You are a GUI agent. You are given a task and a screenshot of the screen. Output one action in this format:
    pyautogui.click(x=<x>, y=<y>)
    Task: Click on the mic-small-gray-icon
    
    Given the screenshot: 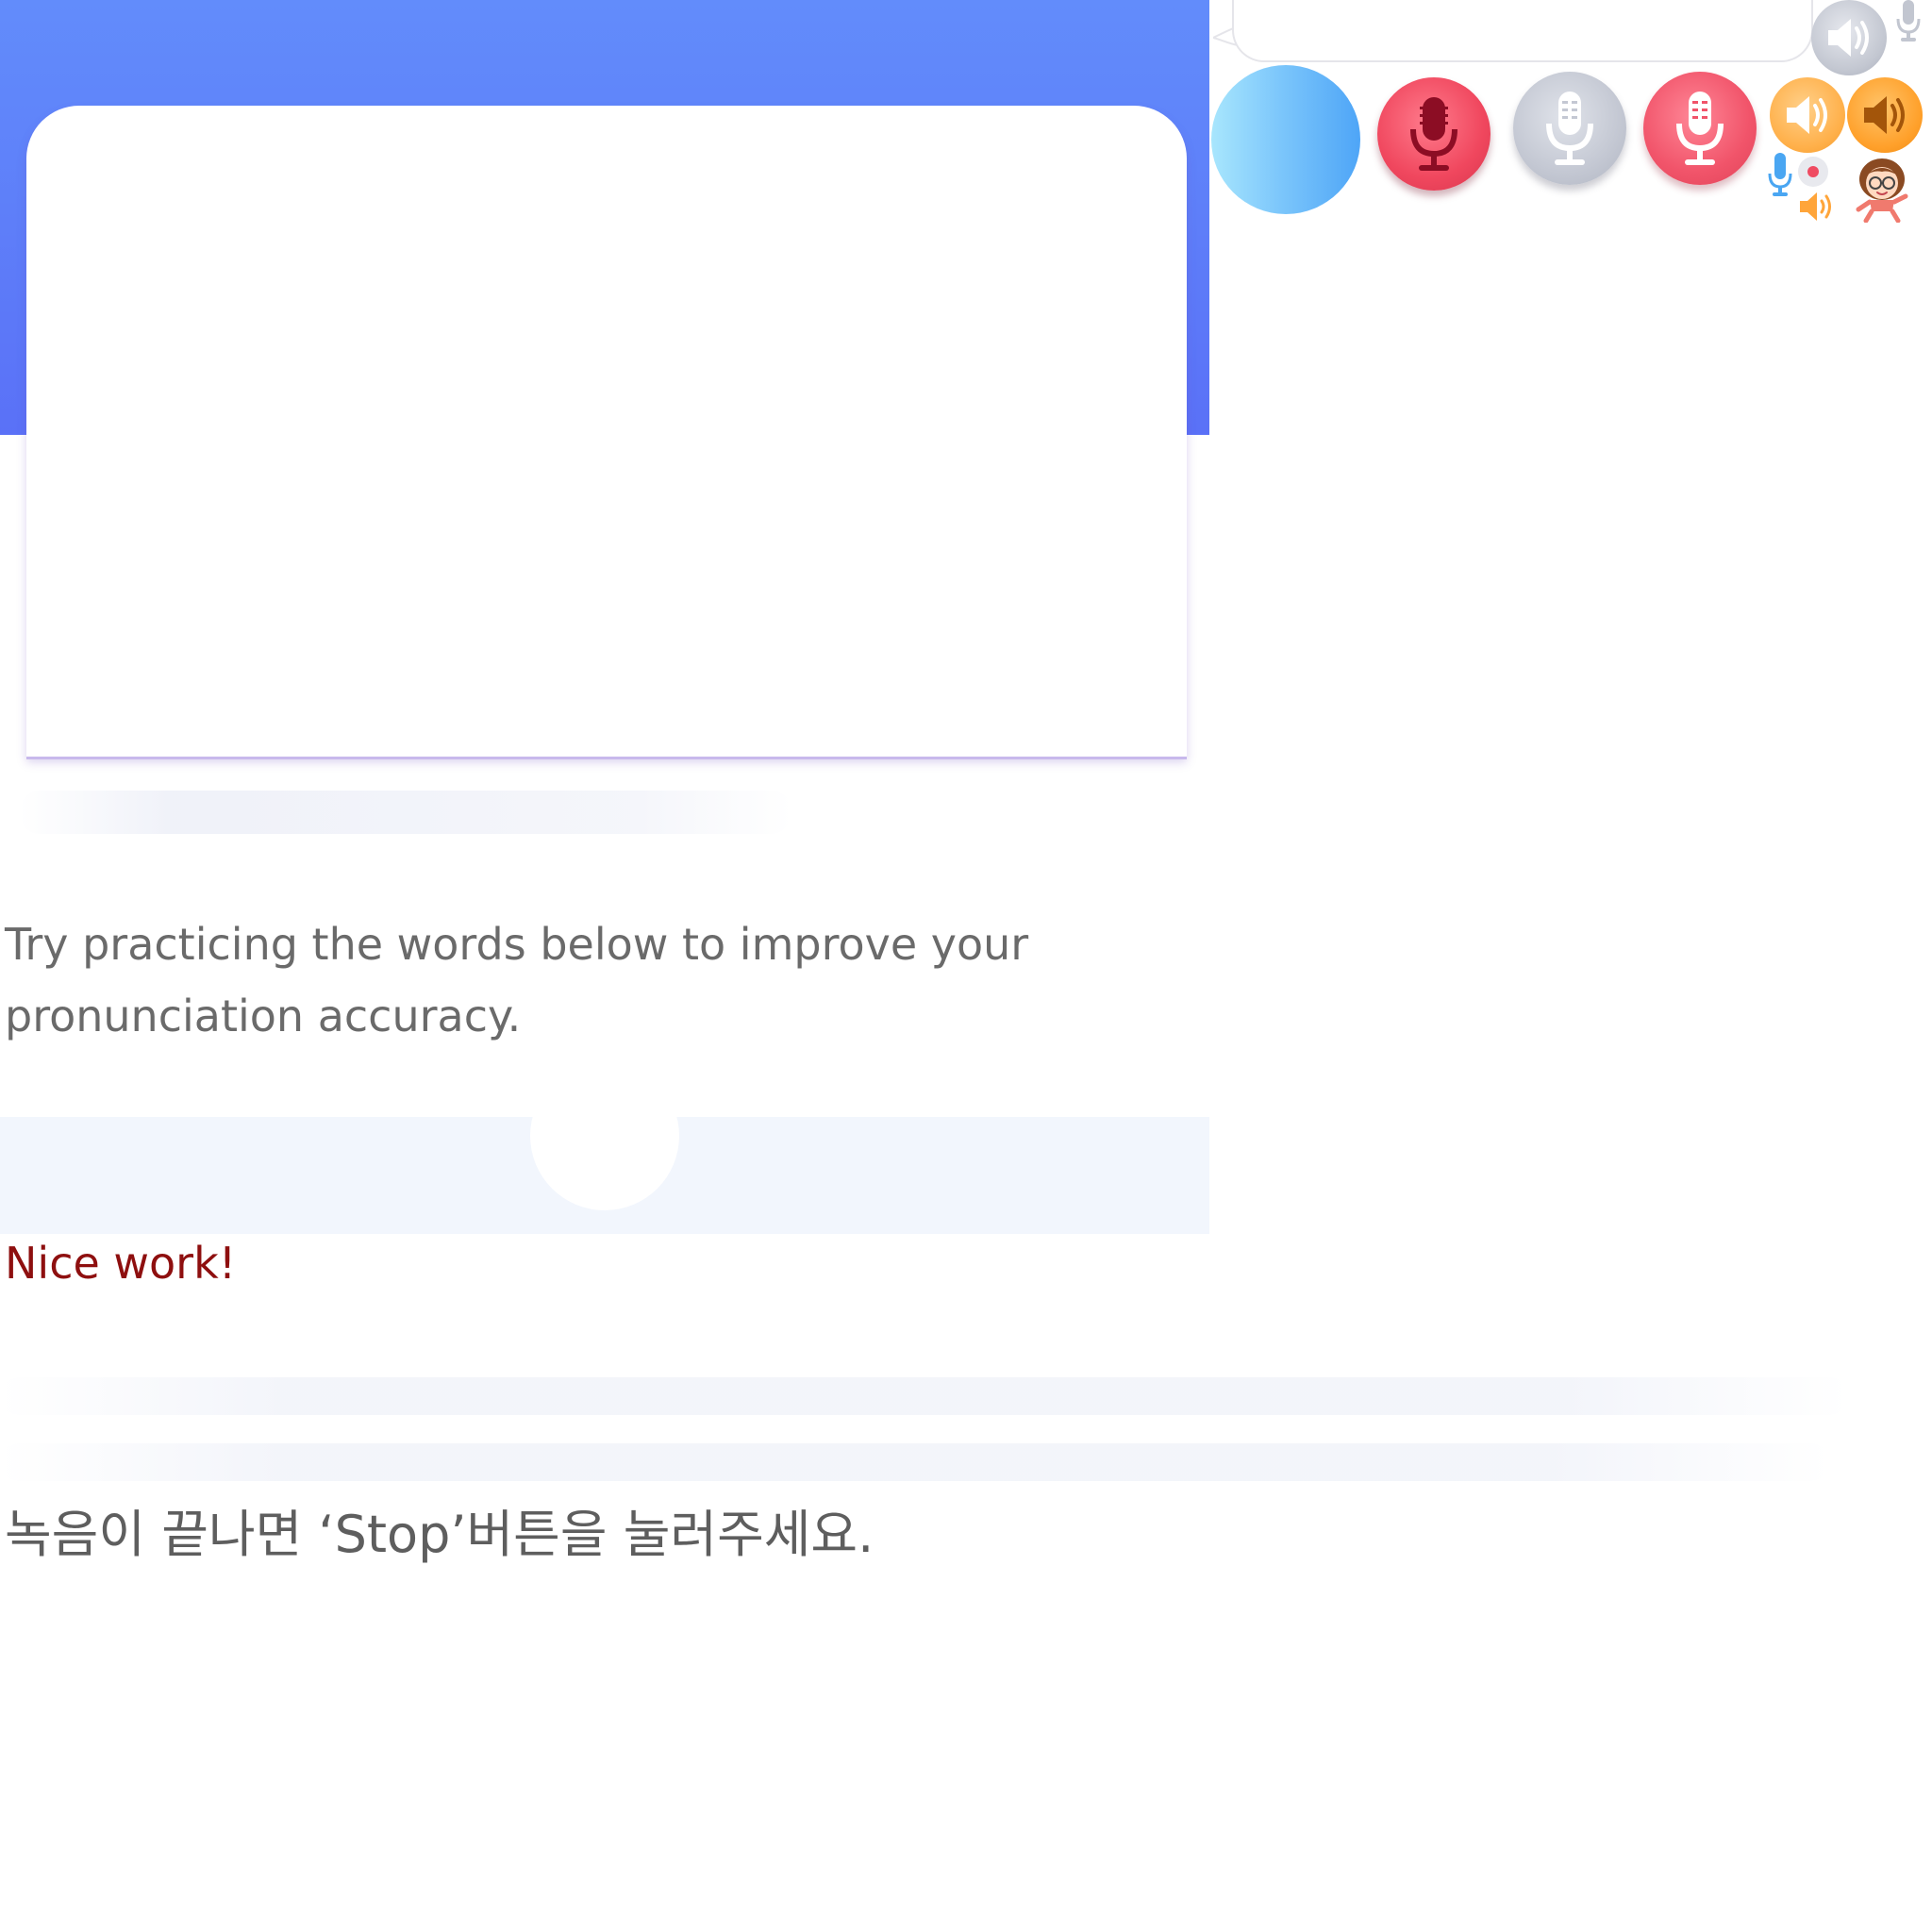 What is the action you would take?
    pyautogui.click(x=1909, y=21)
    